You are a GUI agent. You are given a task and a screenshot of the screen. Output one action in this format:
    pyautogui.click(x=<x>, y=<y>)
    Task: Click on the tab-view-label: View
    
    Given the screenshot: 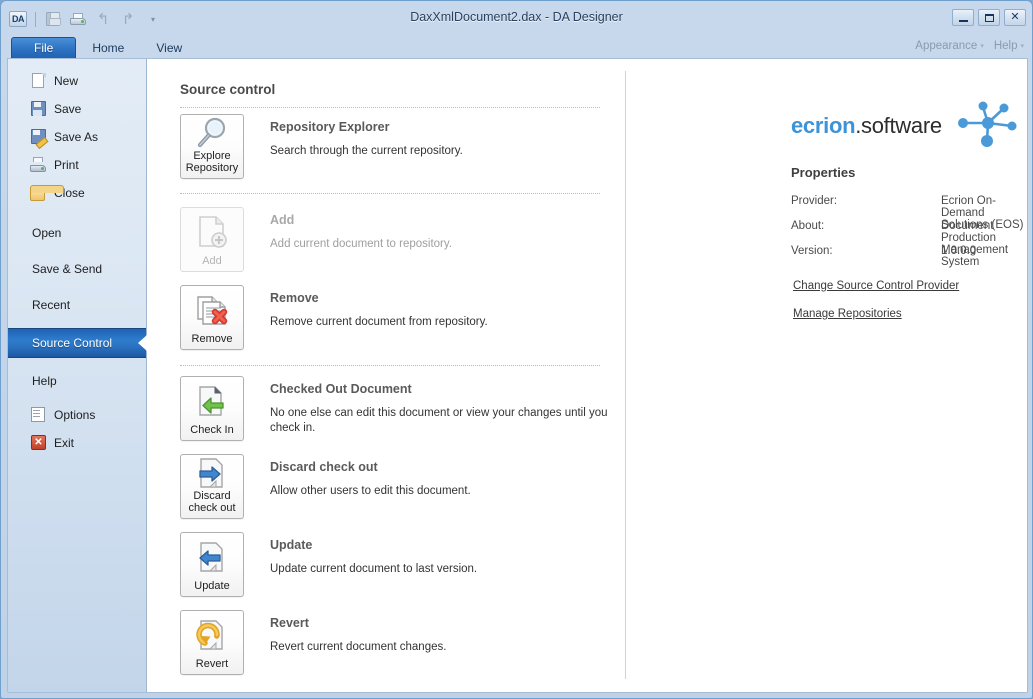 What is the action you would take?
    pyautogui.click(x=169, y=48)
    